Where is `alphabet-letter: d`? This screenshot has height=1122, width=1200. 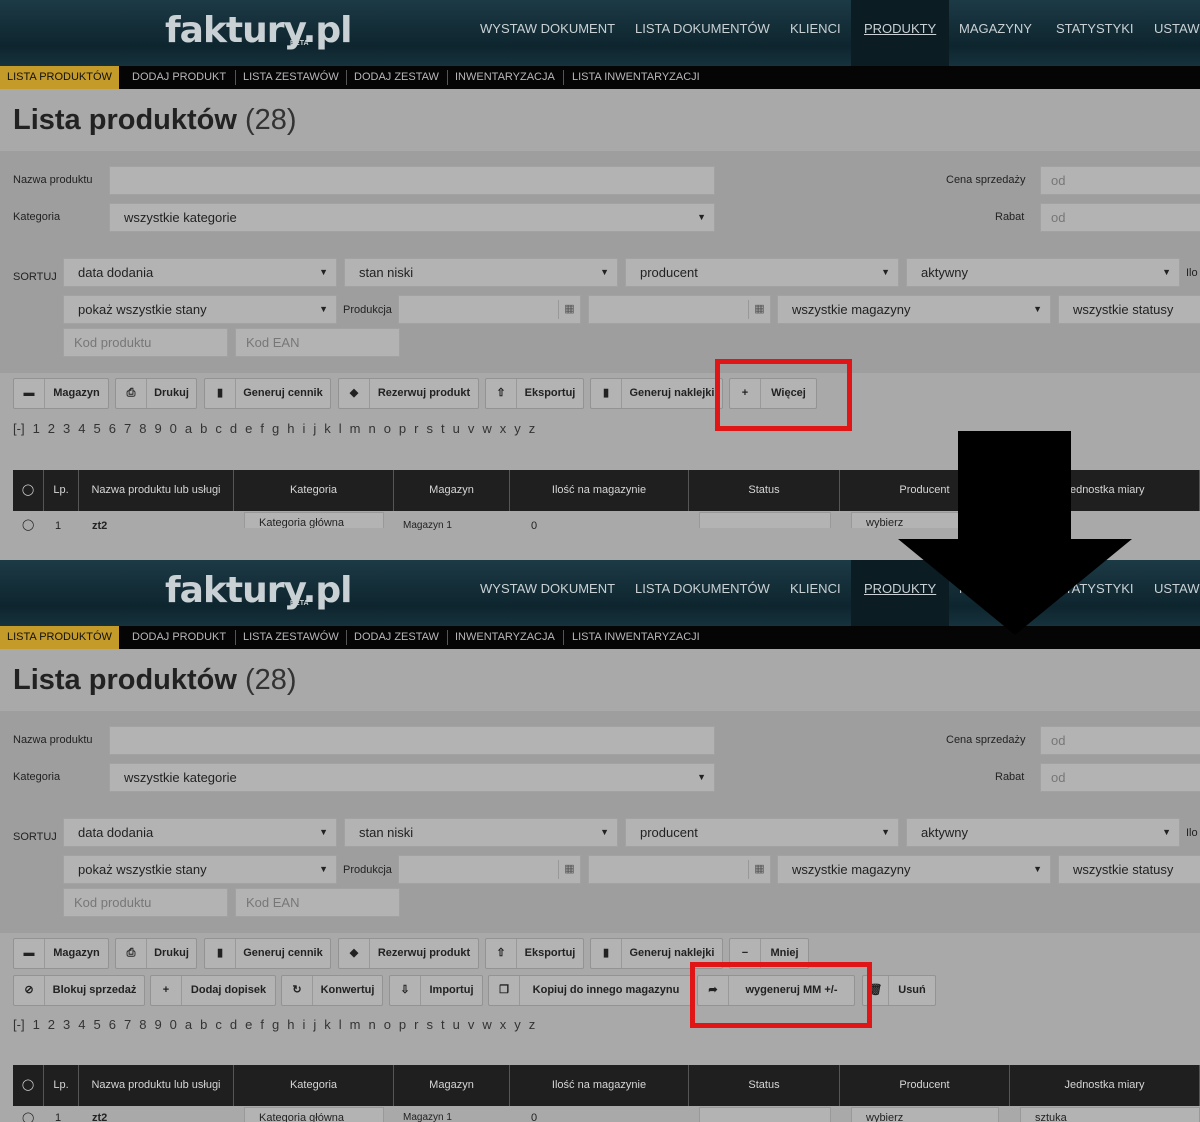
alphabet-letter: d is located at coordinates (233, 428).